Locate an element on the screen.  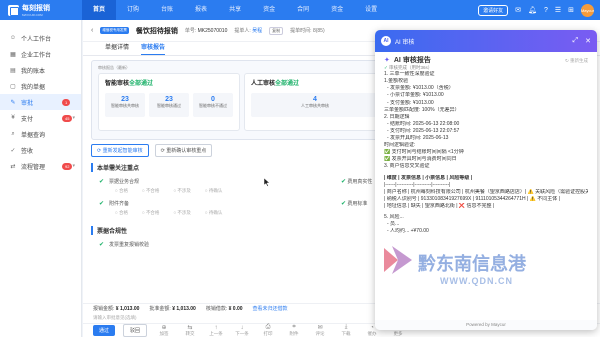
rerun-smart-audit-button: ⟳ 重新发起智能审核 is located at coordinates (120, 150).